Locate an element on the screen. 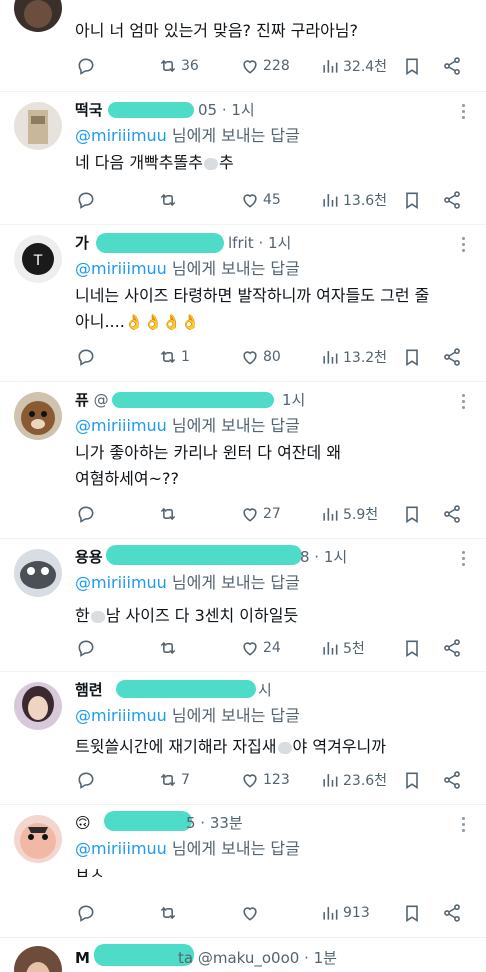  tweet-7: M ta @maku_o0o0 · 1분 is located at coordinates (243, 955).